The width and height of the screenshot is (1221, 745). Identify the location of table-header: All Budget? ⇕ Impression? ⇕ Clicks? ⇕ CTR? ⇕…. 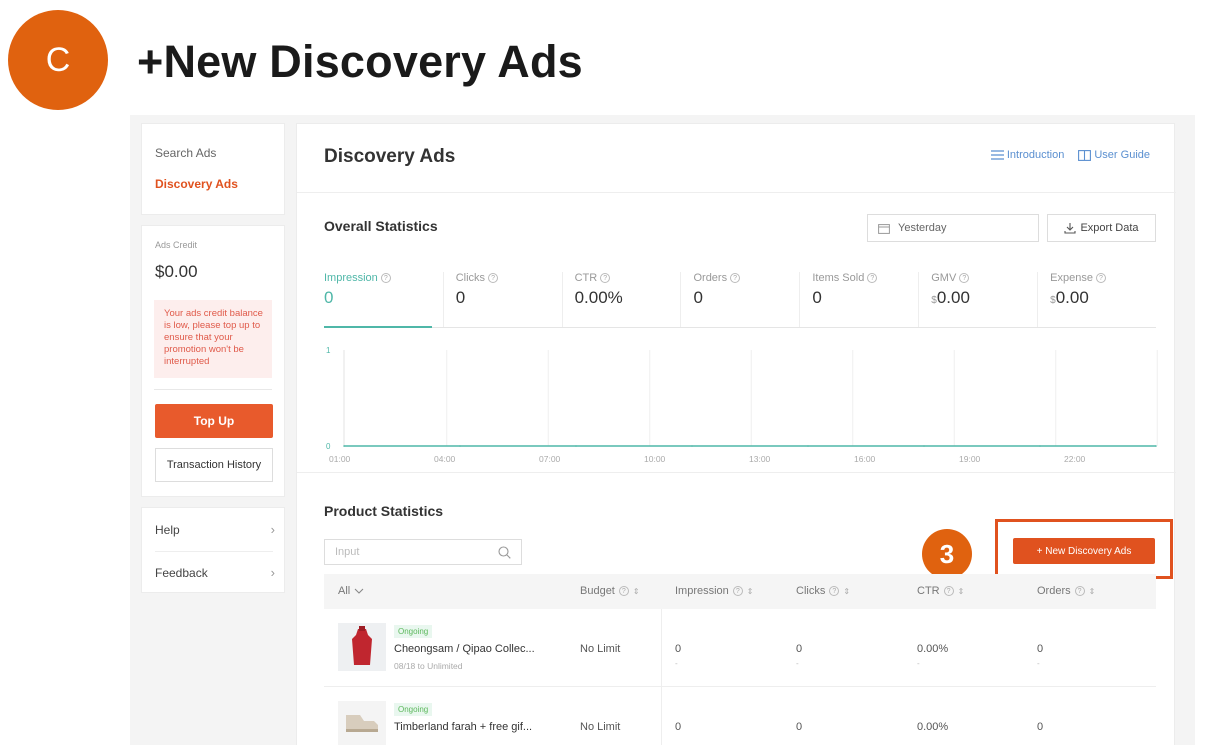
(740, 591).